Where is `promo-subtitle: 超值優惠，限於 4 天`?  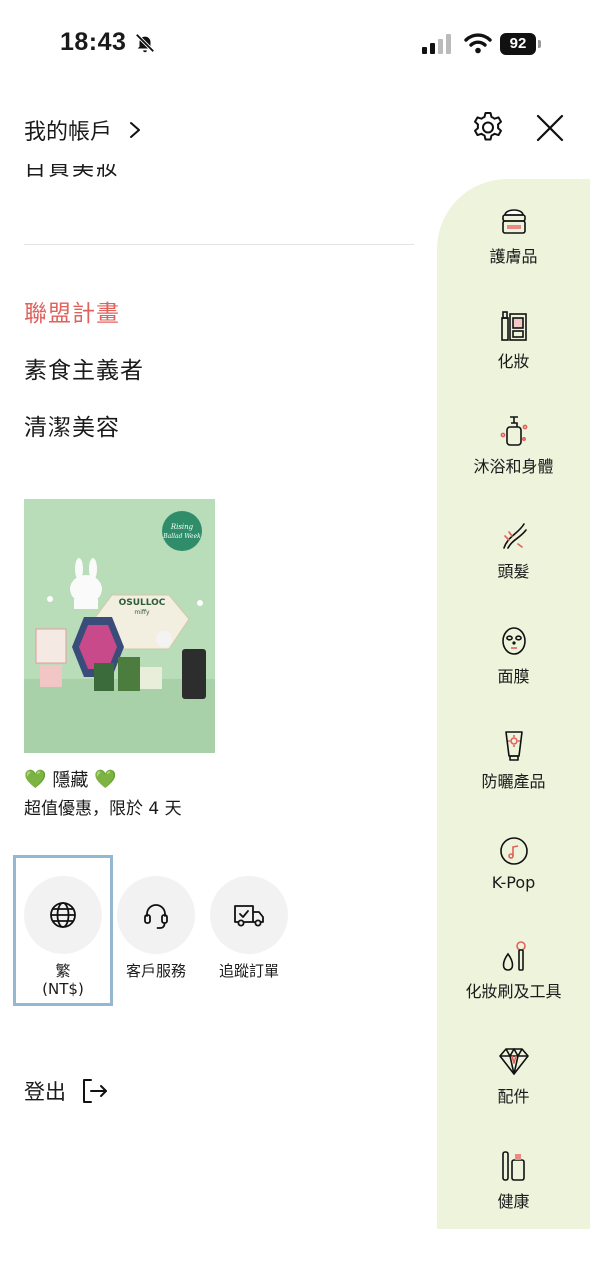 promo-subtitle: 超值優惠，限於 4 天 is located at coordinates (103, 809).